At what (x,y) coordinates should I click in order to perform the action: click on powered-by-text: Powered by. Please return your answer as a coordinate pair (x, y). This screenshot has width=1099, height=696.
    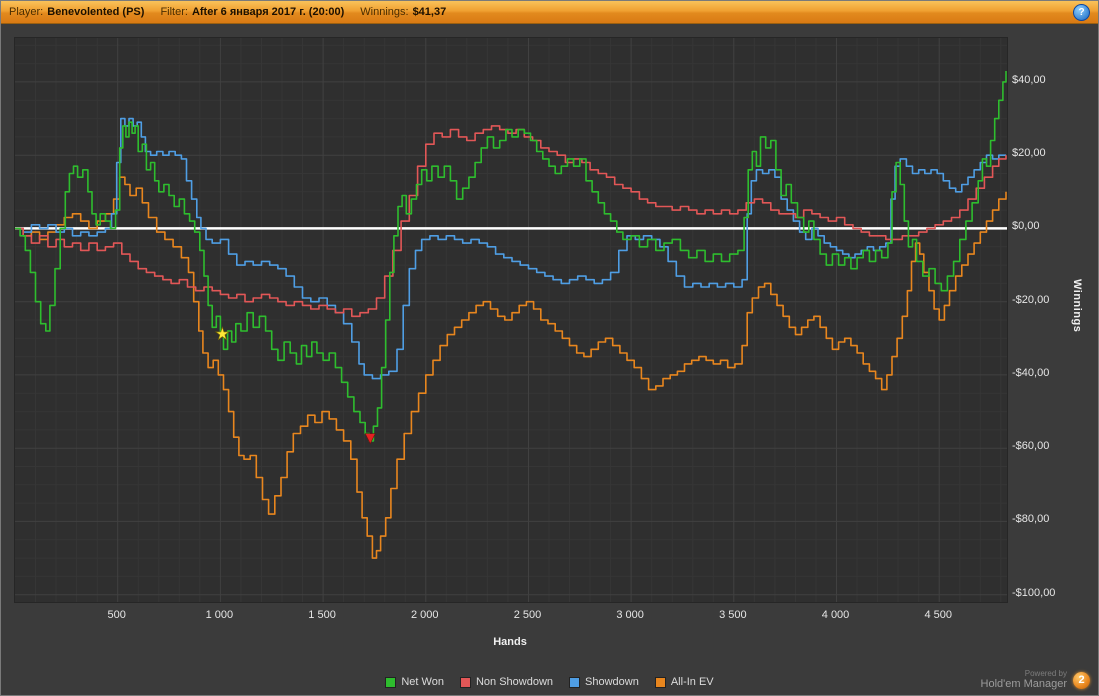
    Looking at the image, I should click on (1045, 674).